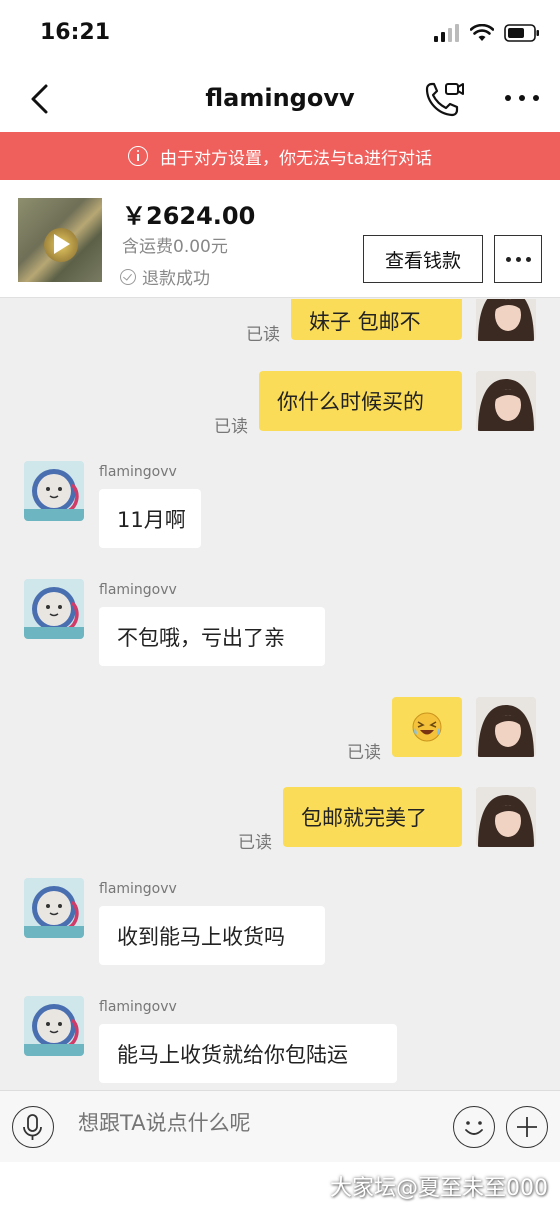 This screenshot has width=560, height=1213. What do you see at coordinates (439, 1188) in the screenshot?
I see `watermark: 大家坛@夏至未至000` at bounding box center [439, 1188].